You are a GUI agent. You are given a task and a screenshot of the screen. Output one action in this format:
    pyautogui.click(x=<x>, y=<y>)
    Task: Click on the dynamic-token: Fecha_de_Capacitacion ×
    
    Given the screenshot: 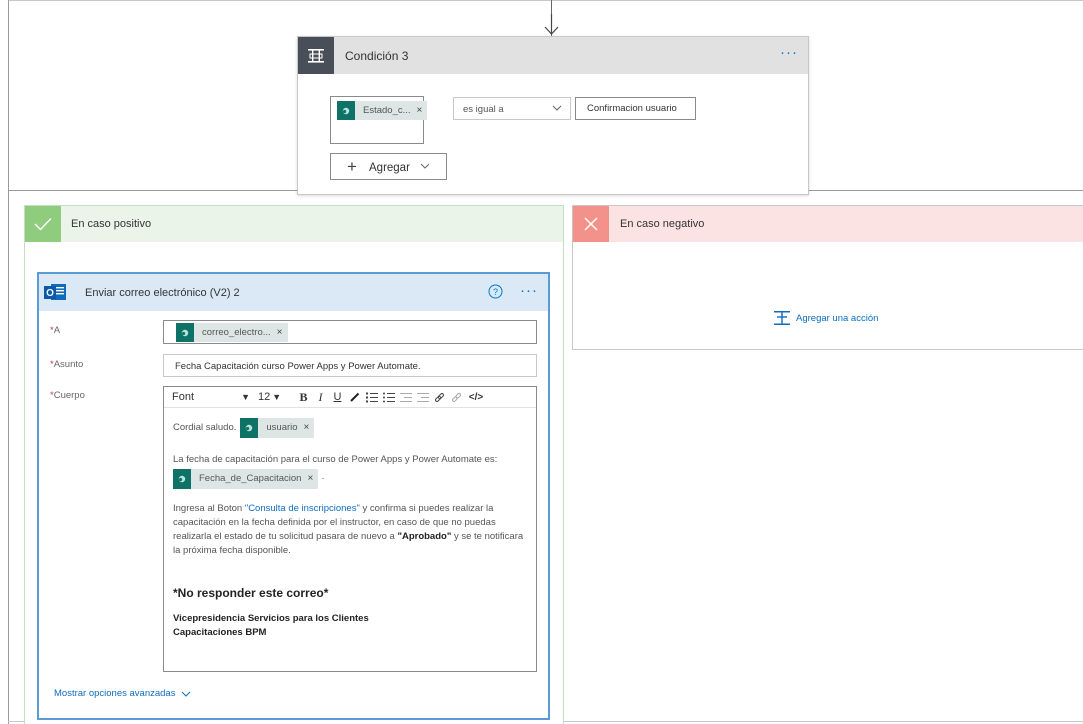 What is the action you would take?
    pyautogui.click(x=246, y=479)
    